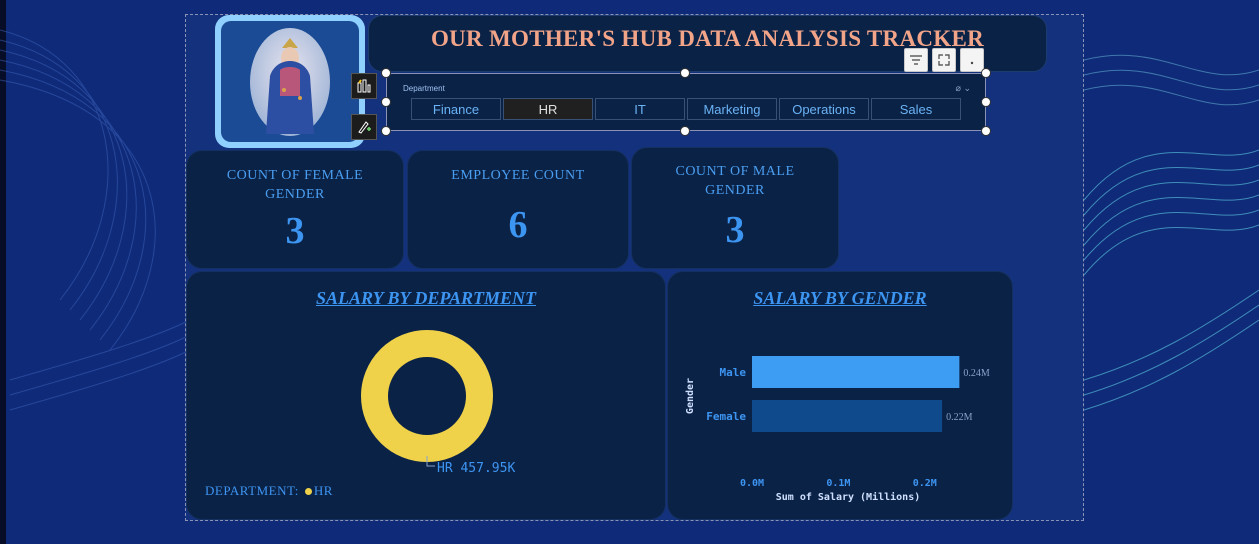 This screenshot has height=544, width=1259. I want to click on logo-image, so click(290, 81).